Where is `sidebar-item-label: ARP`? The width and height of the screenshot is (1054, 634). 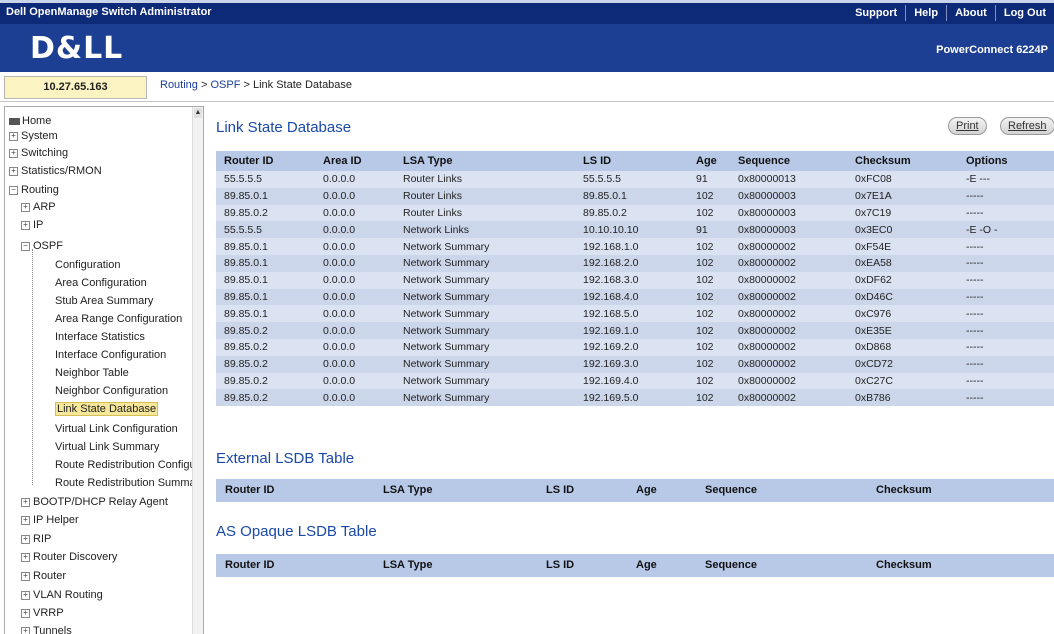
sidebar-item-label: ARP is located at coordinates (44, 207).